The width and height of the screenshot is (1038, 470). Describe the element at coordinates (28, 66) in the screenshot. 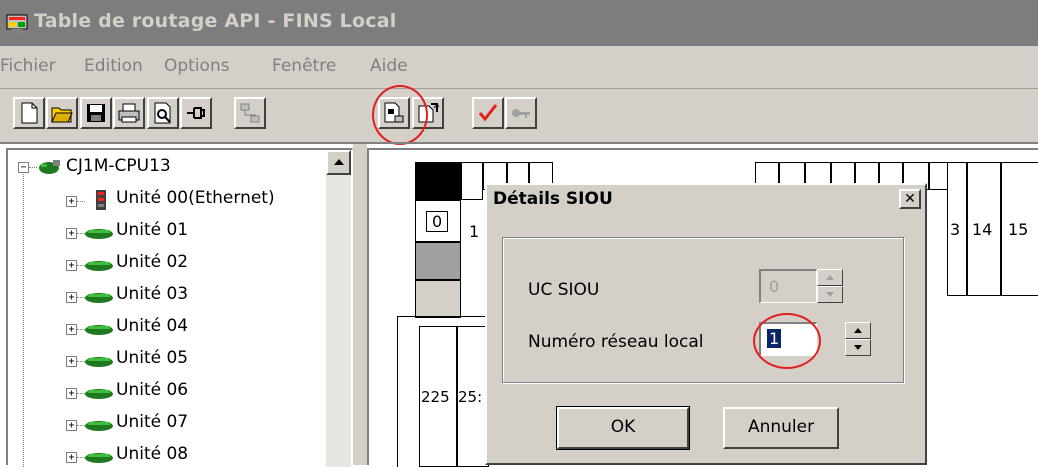

I see `menu-fichier: Fichier` at that location.